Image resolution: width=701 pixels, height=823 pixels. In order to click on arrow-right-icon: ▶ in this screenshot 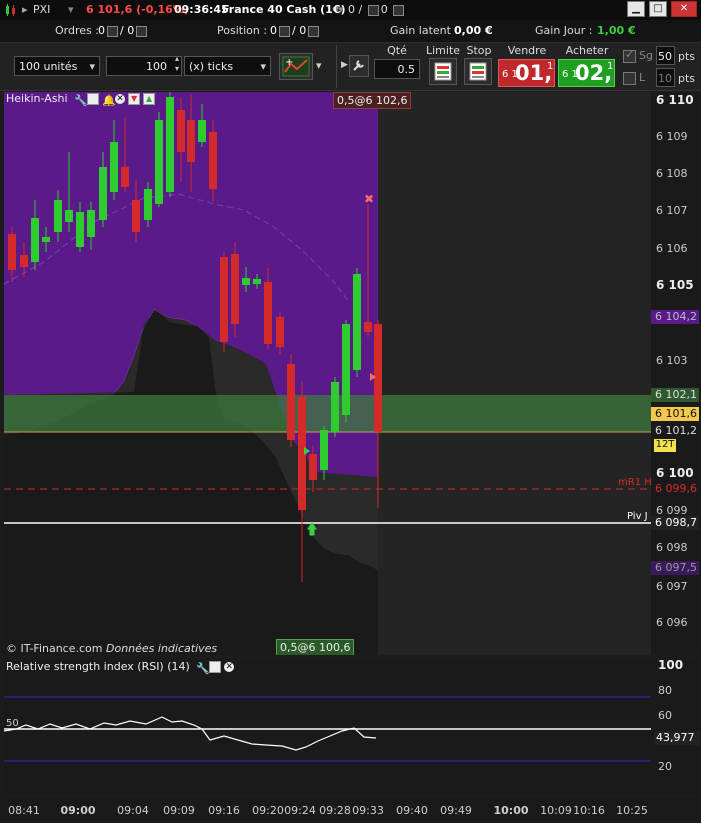, I will do `click(344, 65)`.